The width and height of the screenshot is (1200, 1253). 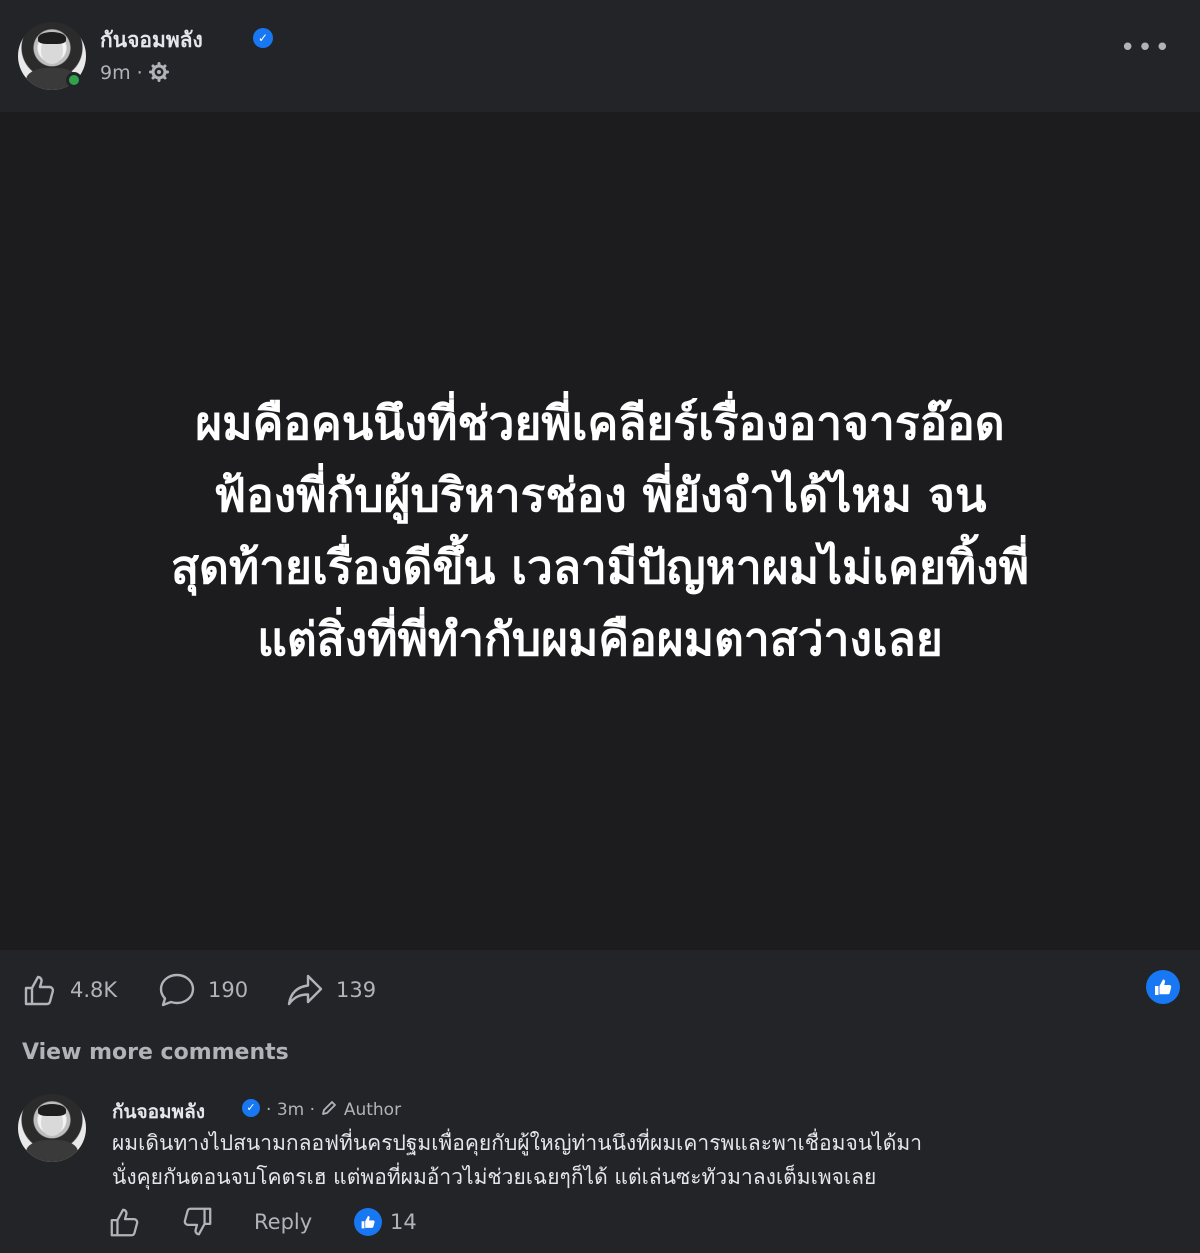 What do you see at coordinates (290, 1110) in the screenshot?
I see `comment-time: 3m` at bounding box center [290, 1110].